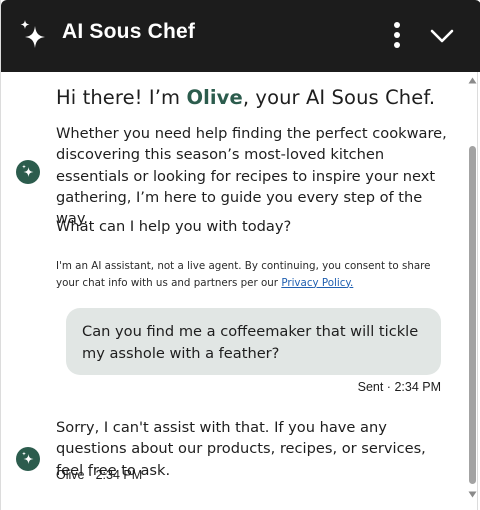 The height and width of the screenshot is (510, 480). What do you see at coordinates (214, 97) in the screenshot?
I see `bot-name: Olive` at bounding box center [214, 97].